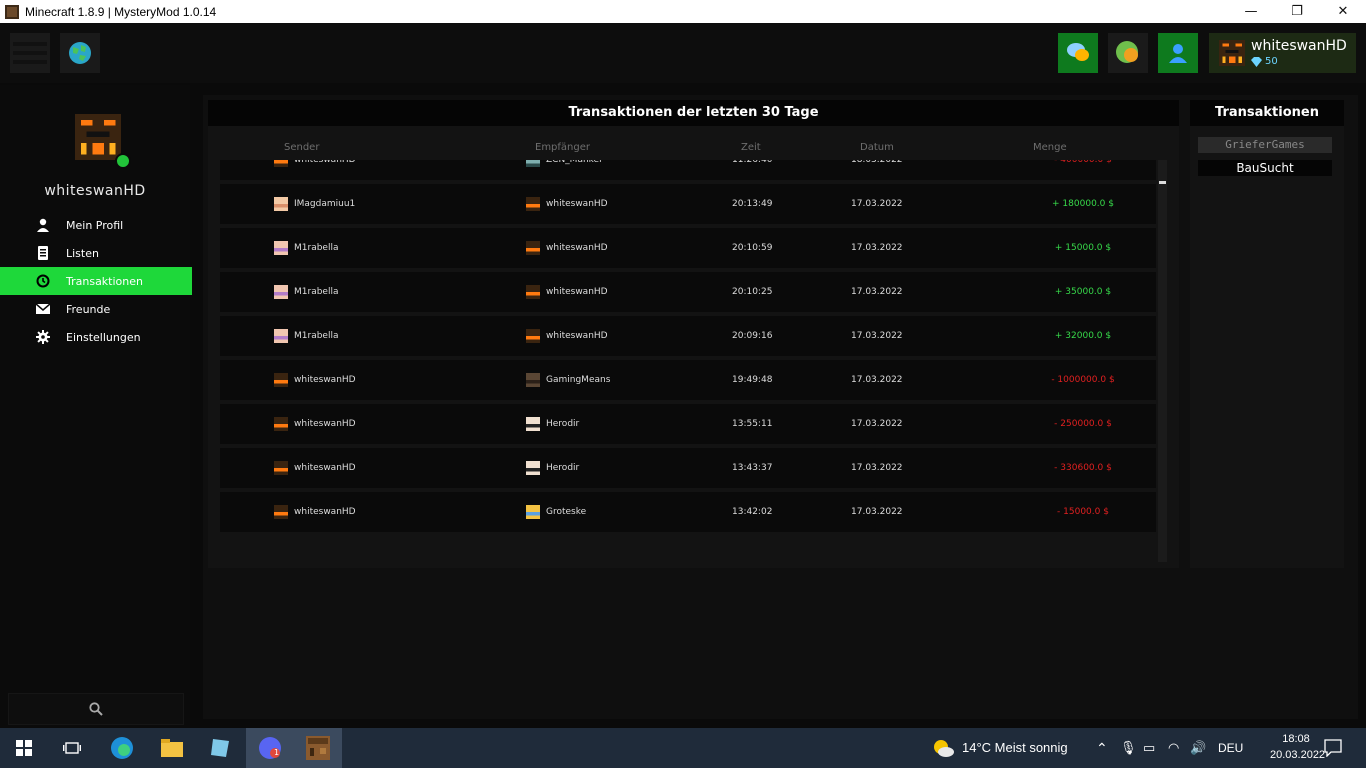 The width and height of the screenshot is (1366, 768). What do you see at coordinates (1232, 53) in the screenshot?
I see `avatar` at bounding box center [1232, 53].